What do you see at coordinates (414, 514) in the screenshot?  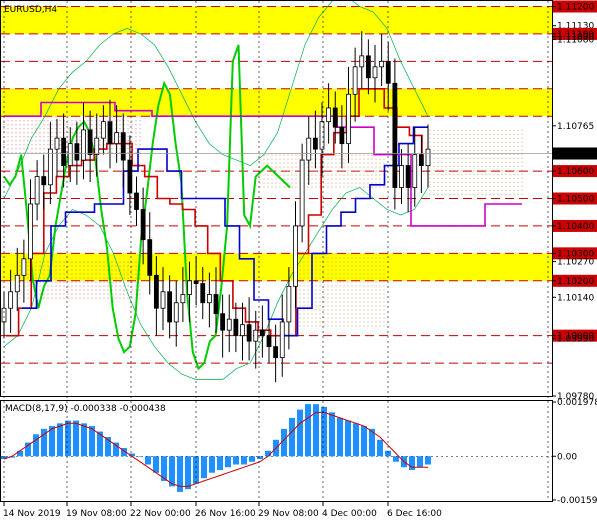 I see `time-tick-label: 6 Dec 16:00` at bounding box center [414, 514].